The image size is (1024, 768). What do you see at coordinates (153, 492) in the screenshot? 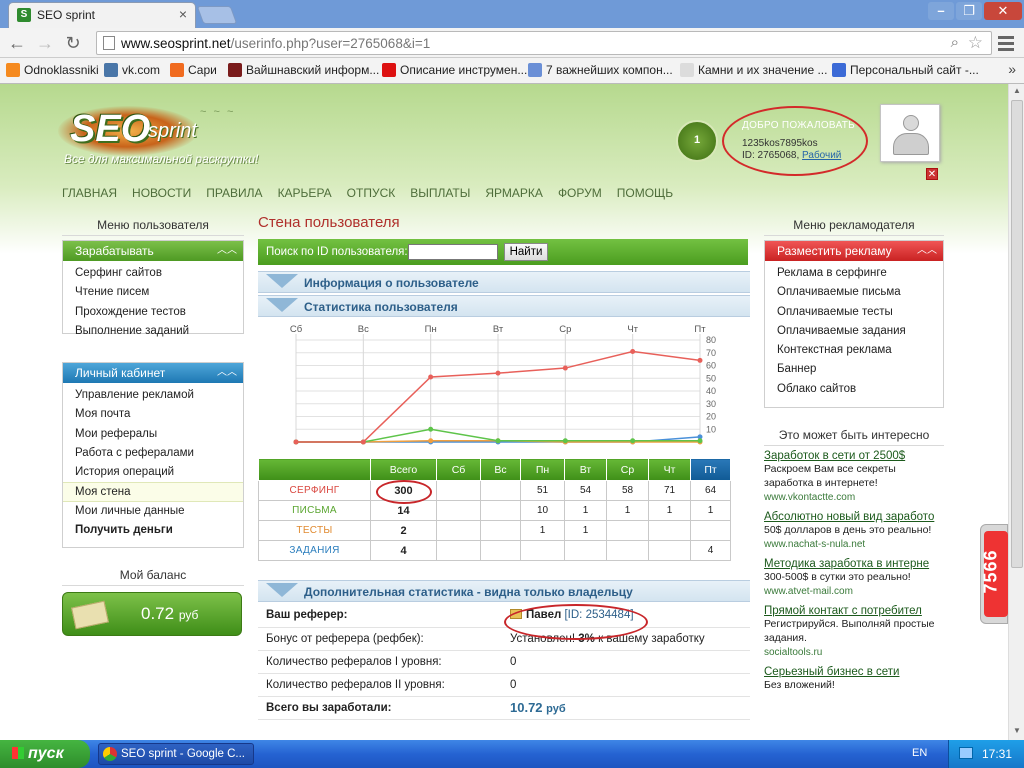
I see `cabinet-menu-item: Моя стена` at bounding box center [153, 492].